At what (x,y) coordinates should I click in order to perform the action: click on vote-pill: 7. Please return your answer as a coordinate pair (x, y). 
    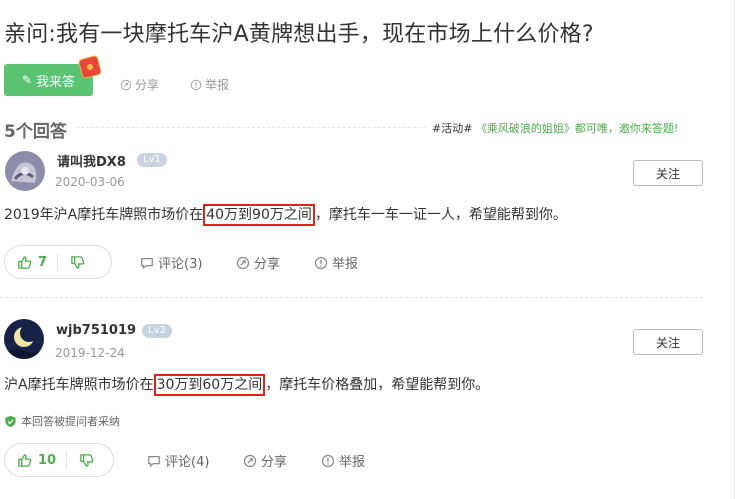
    Looking at the image, I should click on (58, 262).